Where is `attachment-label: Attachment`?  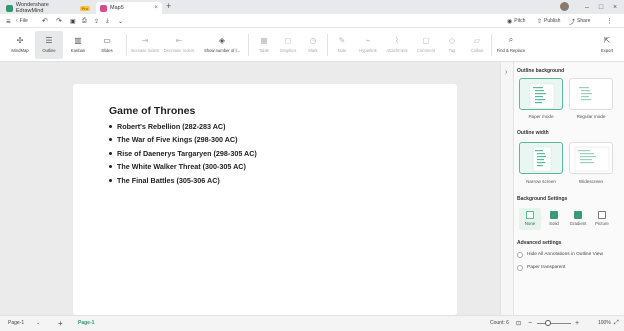 attachment-label: Attachment is located at coordinates (397, 50).